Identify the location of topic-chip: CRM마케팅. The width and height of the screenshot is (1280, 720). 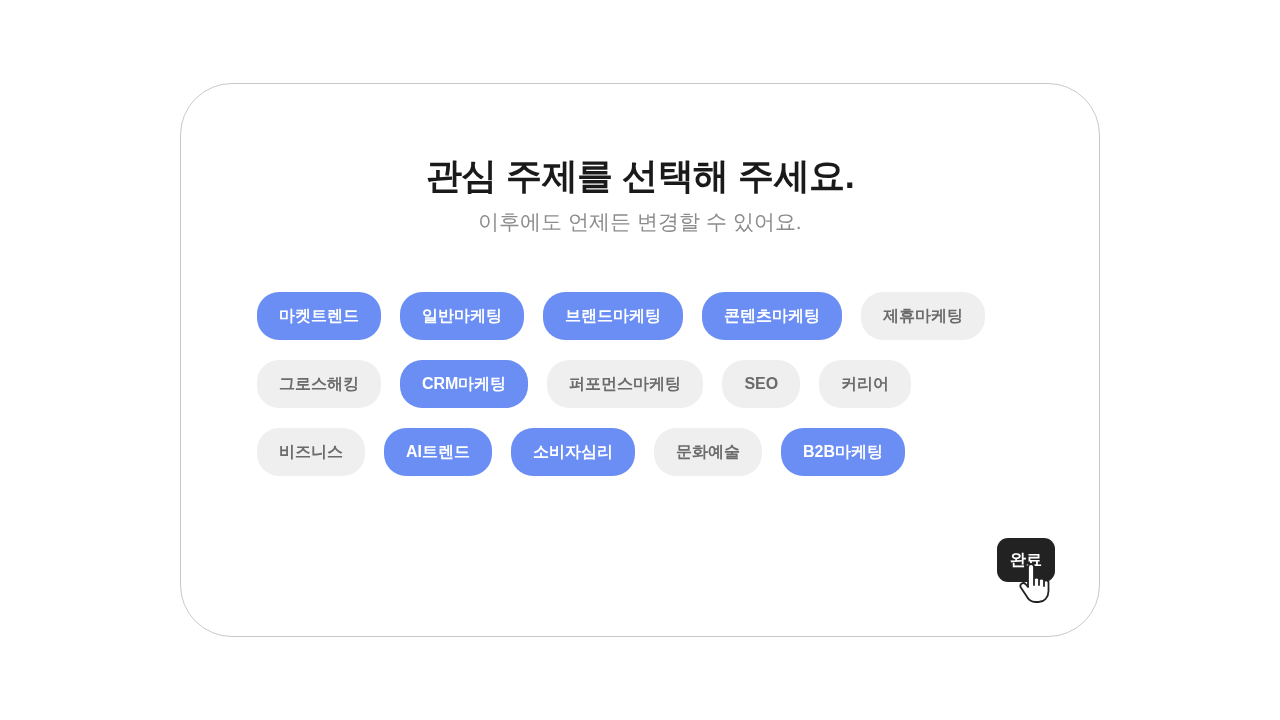
(464, 384).